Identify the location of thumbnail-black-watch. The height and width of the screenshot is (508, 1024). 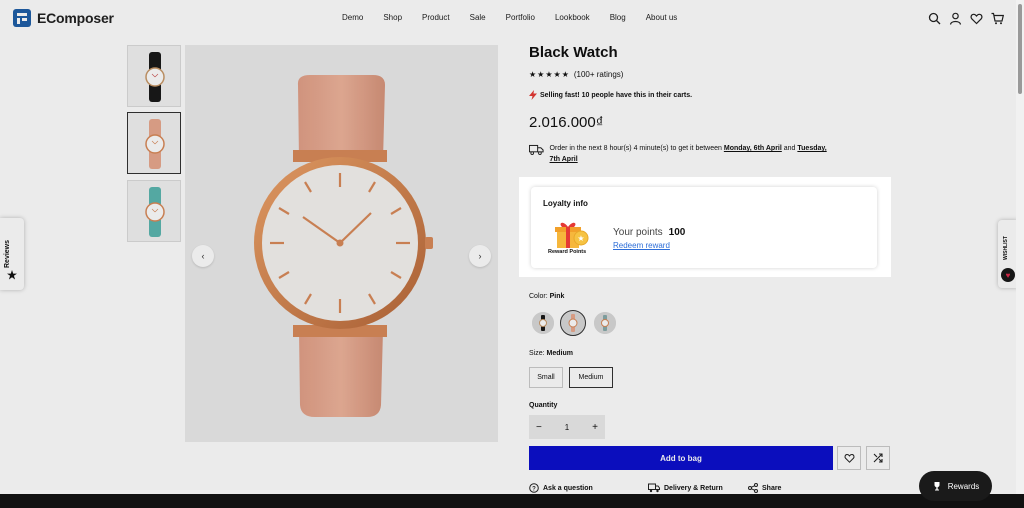
(154, 76).